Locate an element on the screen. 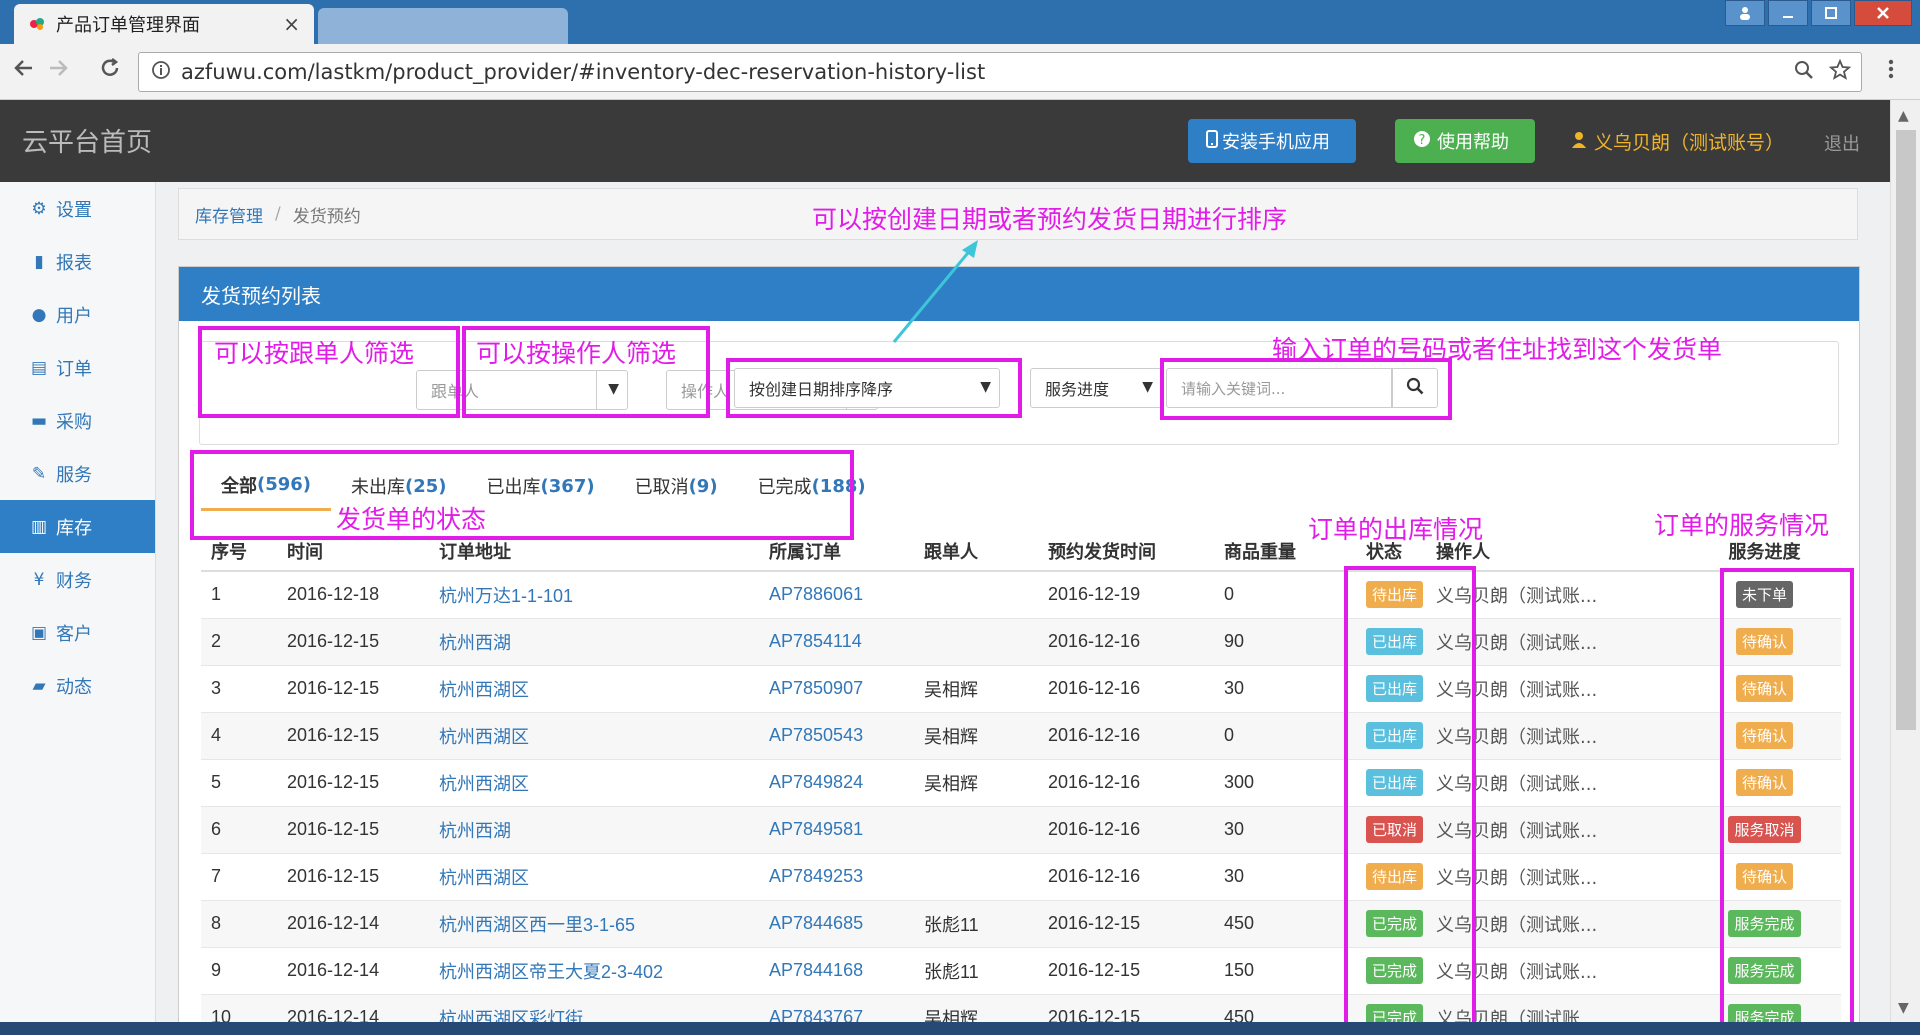 Image resolution: width=1920 pixels, height=1035 pixels. row-address-link: 杭州西湖区西一里3-1-65 is located at coordinates (594, 924).